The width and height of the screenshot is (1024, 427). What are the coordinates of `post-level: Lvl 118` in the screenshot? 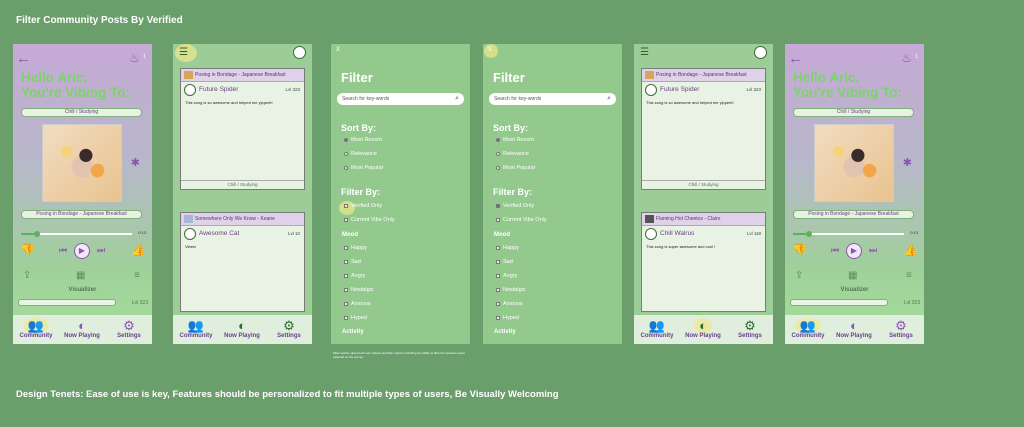 It's located at (753, 233).